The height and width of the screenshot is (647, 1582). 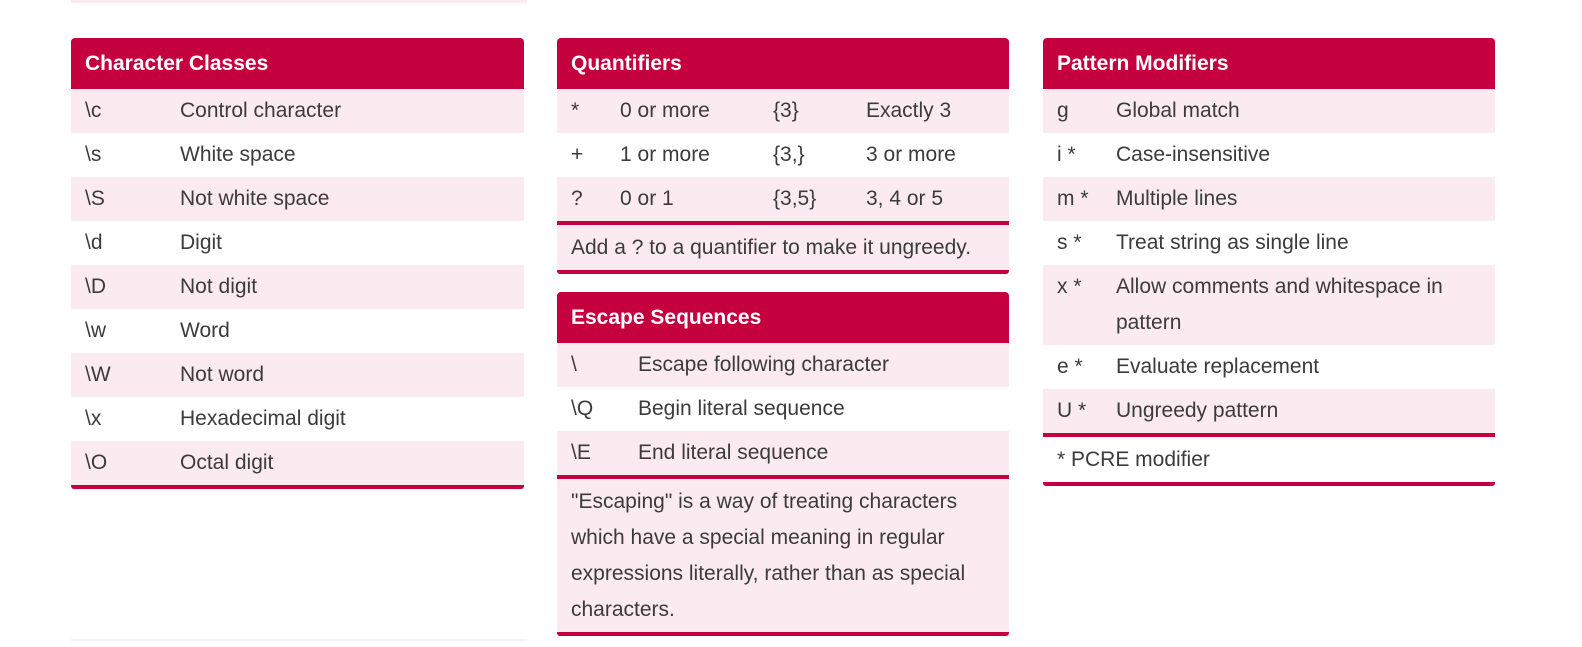 I want to click on symbol-cell: ?, so click(x=577, y=198).